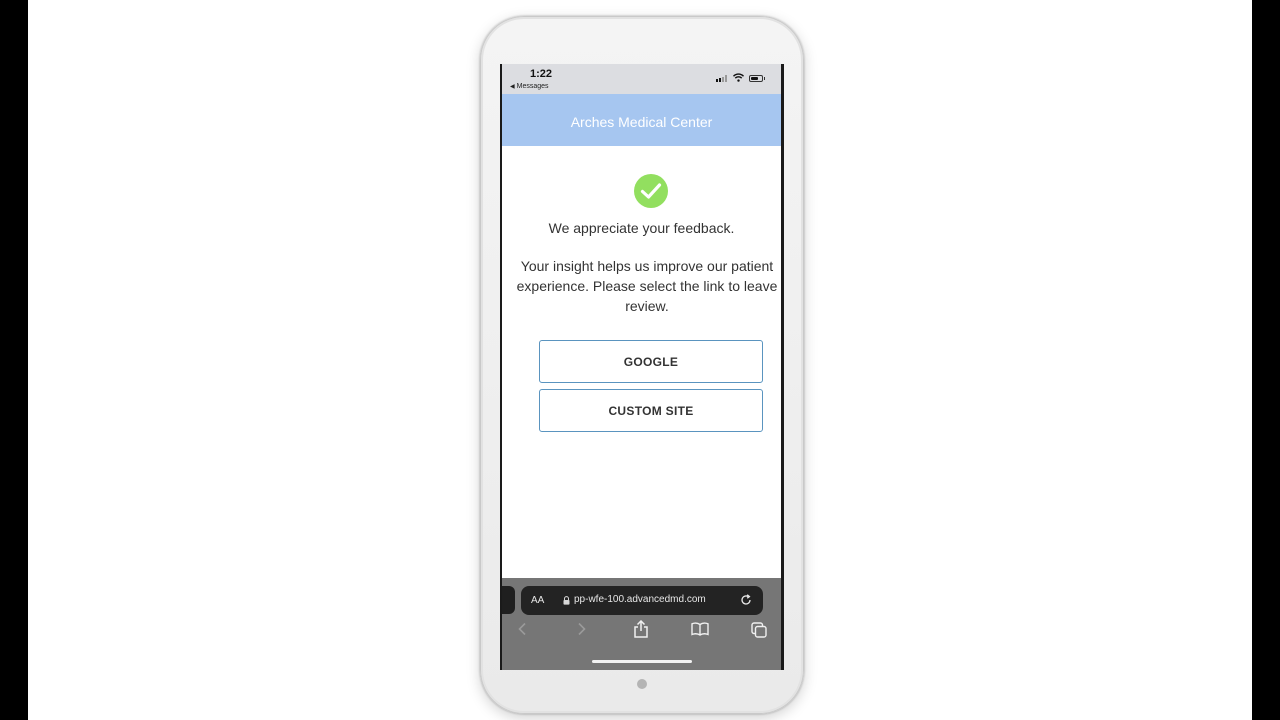 The height and width of the screenshot is (720, 1280). I want to click on wifi-icon, so click(738, 77).